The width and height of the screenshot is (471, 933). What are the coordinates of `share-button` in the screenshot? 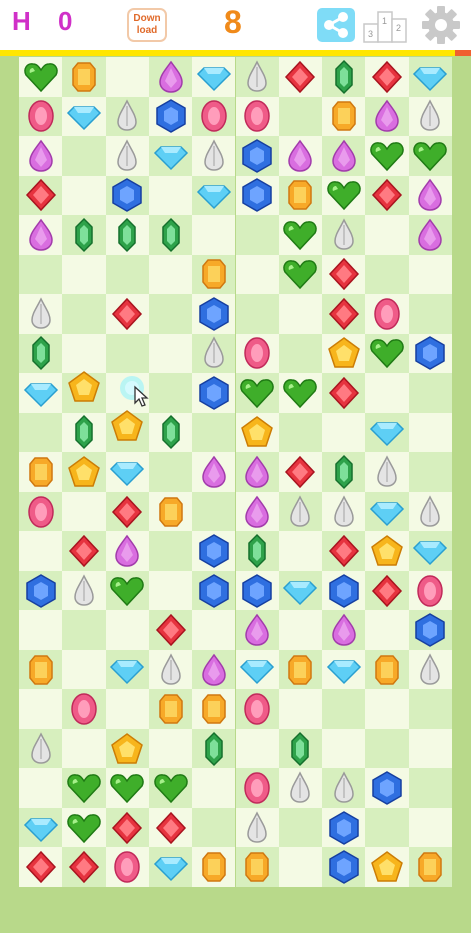 It's located at (336, 25).